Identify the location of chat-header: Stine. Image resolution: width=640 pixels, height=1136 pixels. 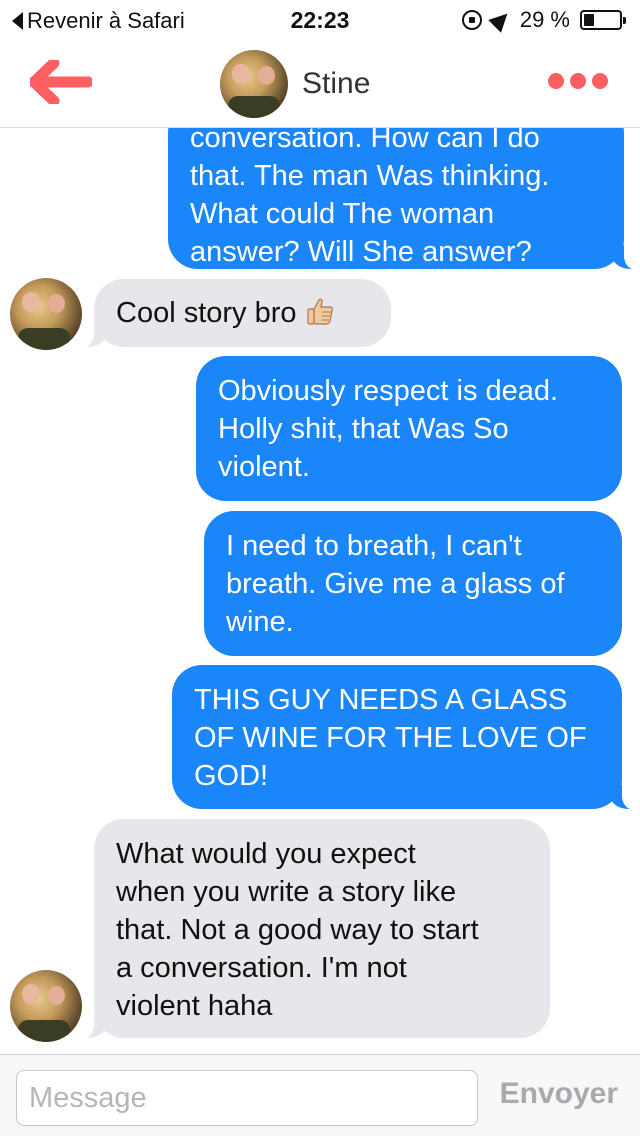
(320, 84).